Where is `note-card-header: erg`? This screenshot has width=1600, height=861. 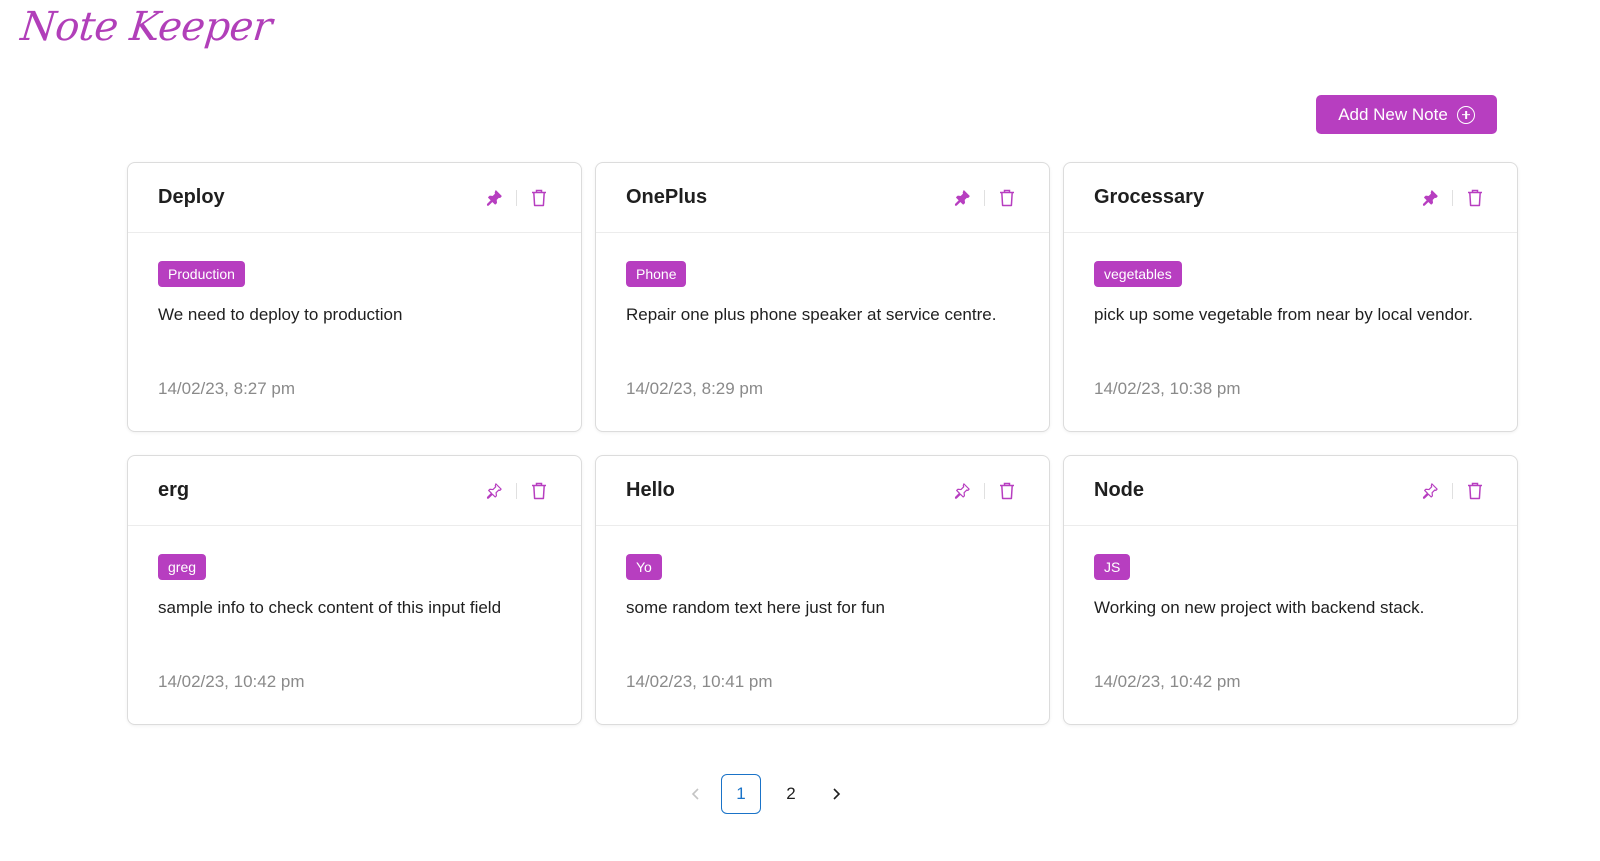
note-card-header: erg is located at coordinates (354, 491).